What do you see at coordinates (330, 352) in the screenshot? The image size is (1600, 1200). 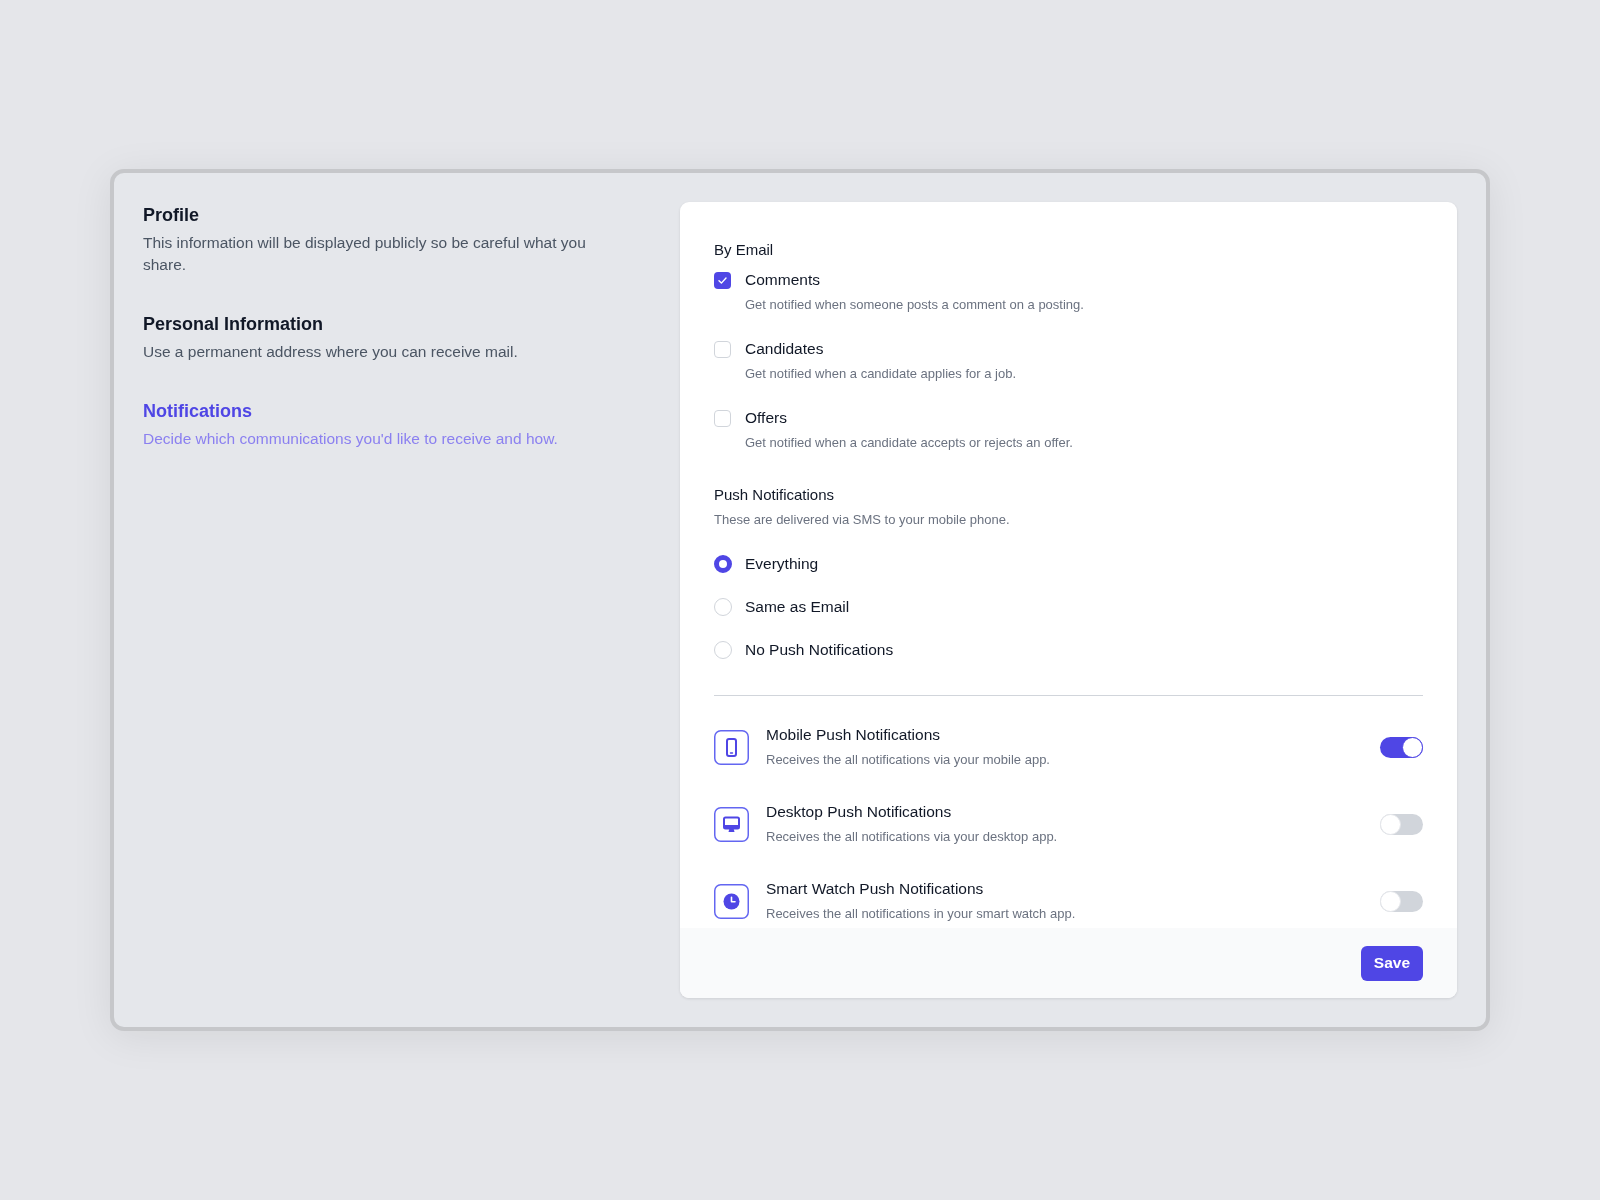 I see `section-description: Use a permanent address where you can receive mail.` at bounding box center [330, 352].